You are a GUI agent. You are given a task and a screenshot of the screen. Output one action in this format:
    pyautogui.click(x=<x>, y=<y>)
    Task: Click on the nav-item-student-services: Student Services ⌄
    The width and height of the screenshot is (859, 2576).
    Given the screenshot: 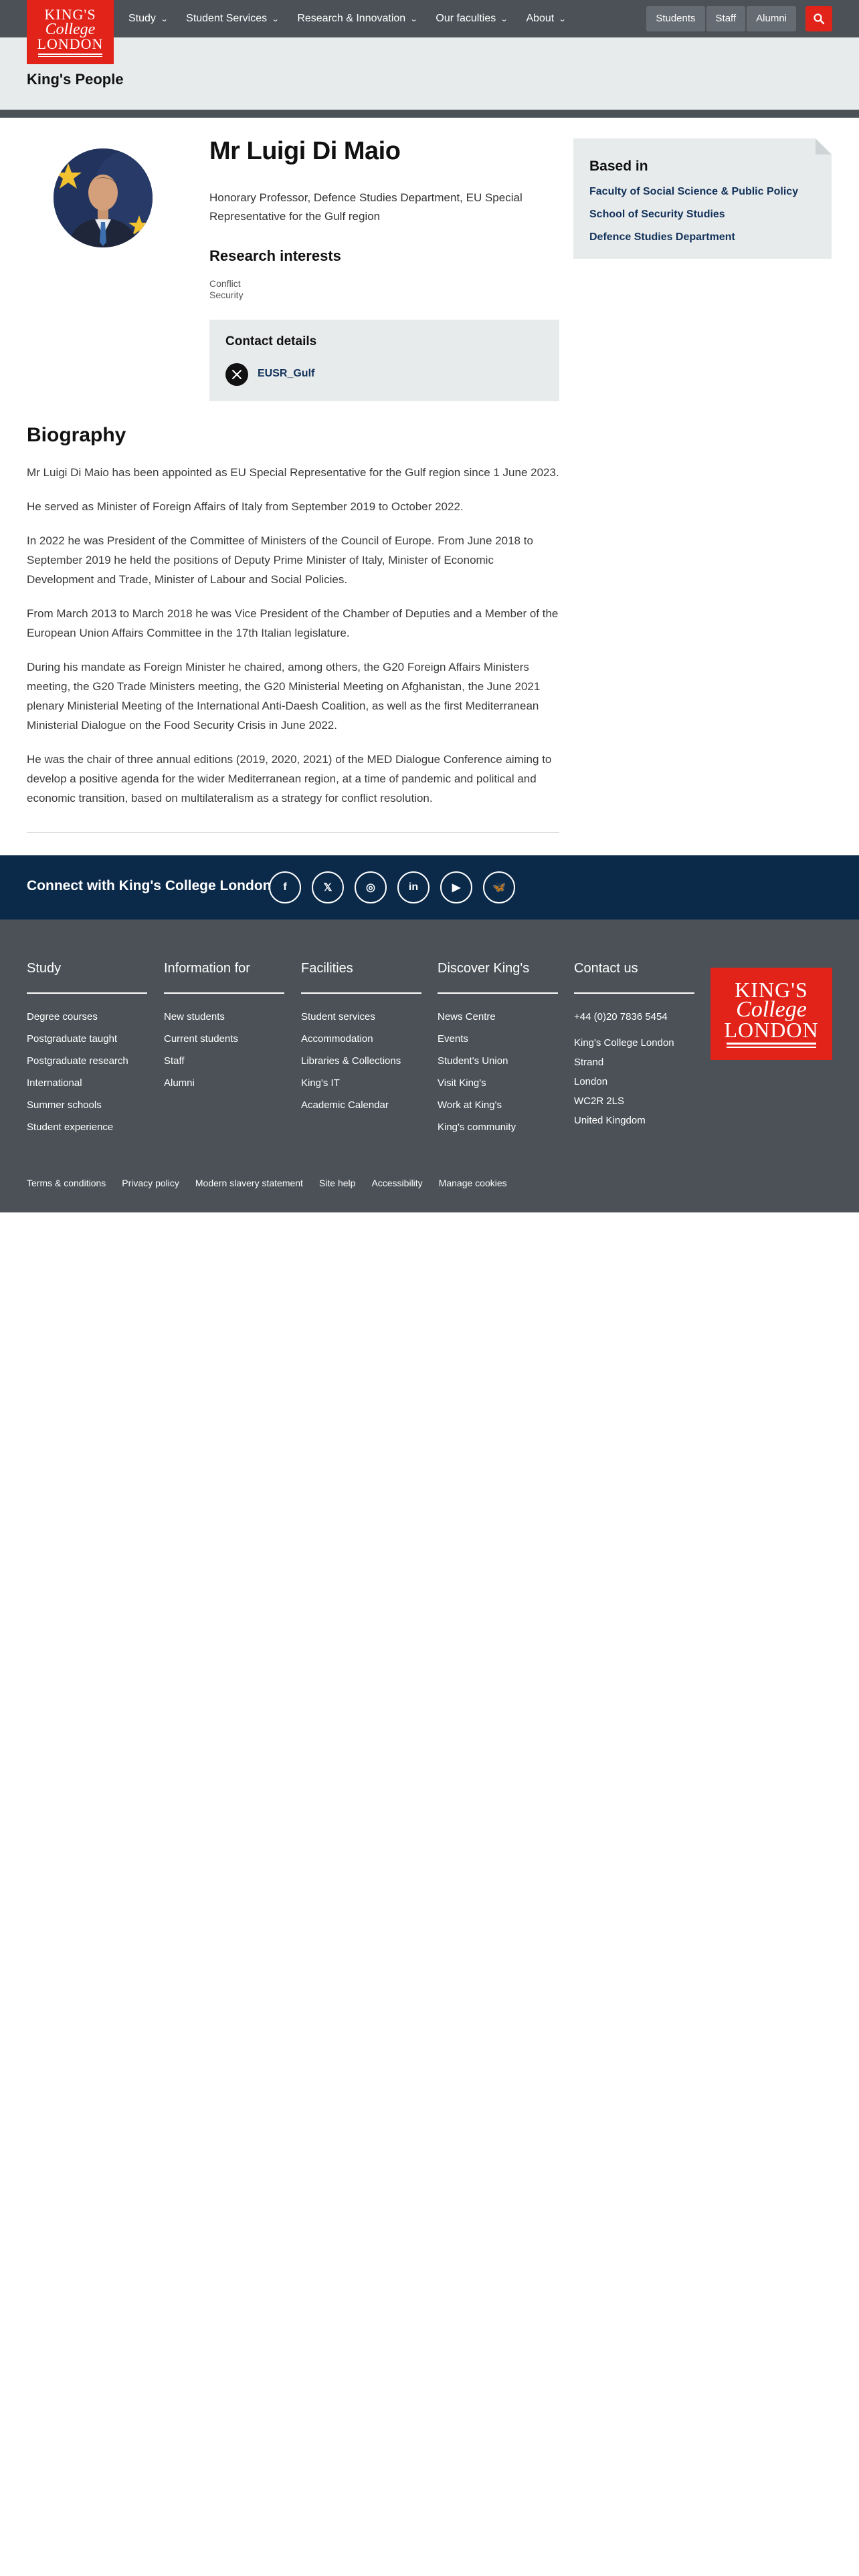 What is the action you would take?
    pyautogui.click(x=233, y=19)
    